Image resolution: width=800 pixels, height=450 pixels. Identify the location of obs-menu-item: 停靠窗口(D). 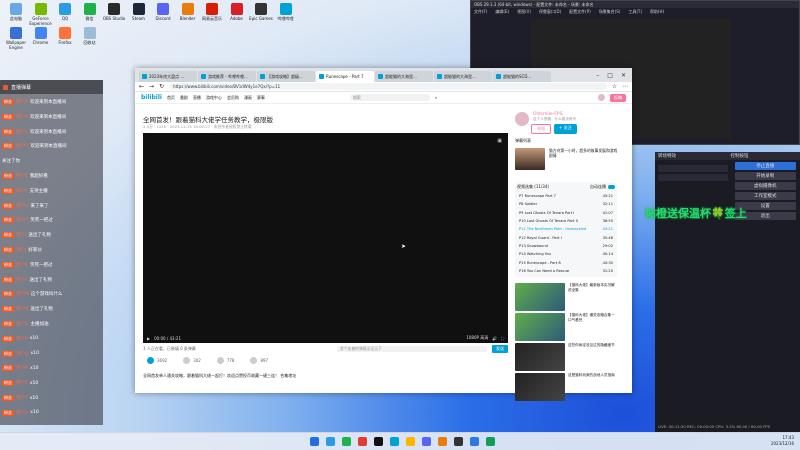
(550, 12).